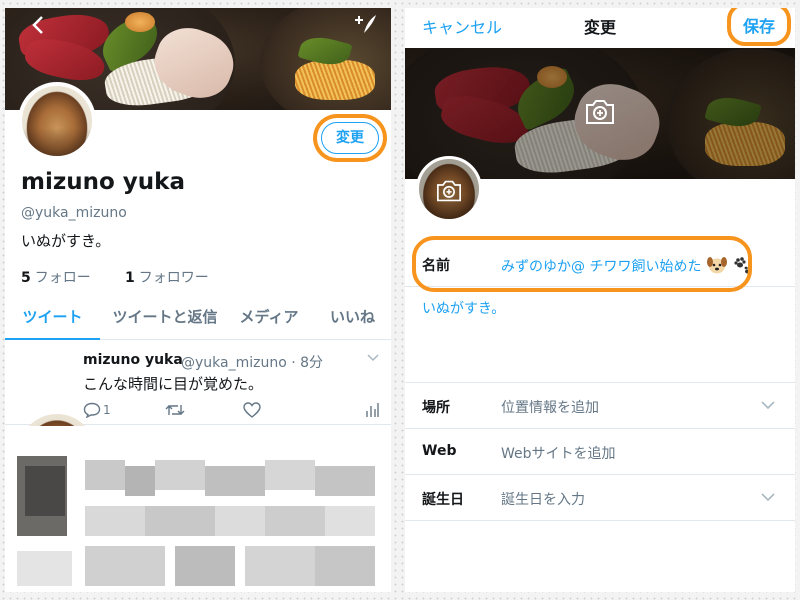 The image size is (800, 600). I want to click on tab-tweets-and-replies: ツイートと返信, so click(165, 317).